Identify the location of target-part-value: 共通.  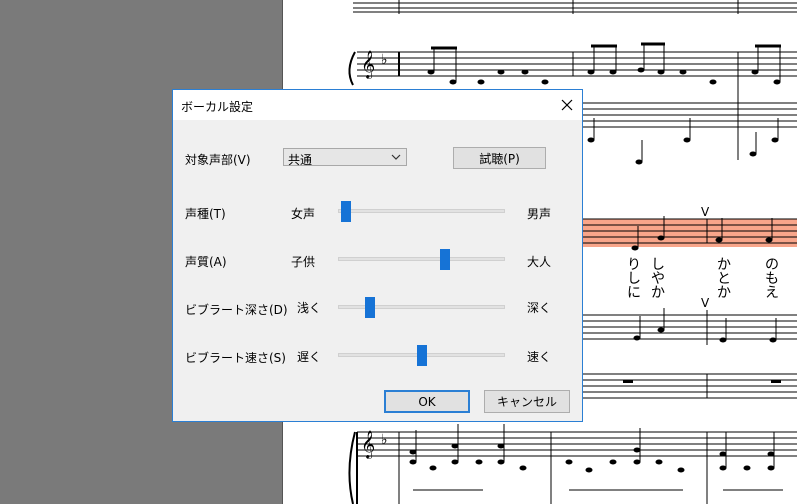
(300, 160).